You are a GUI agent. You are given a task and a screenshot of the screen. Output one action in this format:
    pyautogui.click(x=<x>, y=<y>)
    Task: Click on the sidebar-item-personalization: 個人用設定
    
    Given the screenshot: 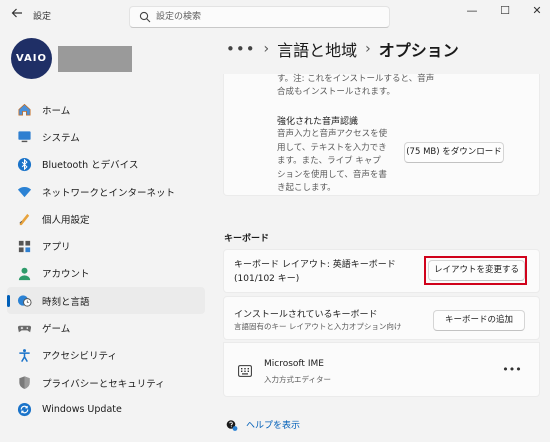 What is the action you would take?
    pyautogui.click(x=106, y=218)
    